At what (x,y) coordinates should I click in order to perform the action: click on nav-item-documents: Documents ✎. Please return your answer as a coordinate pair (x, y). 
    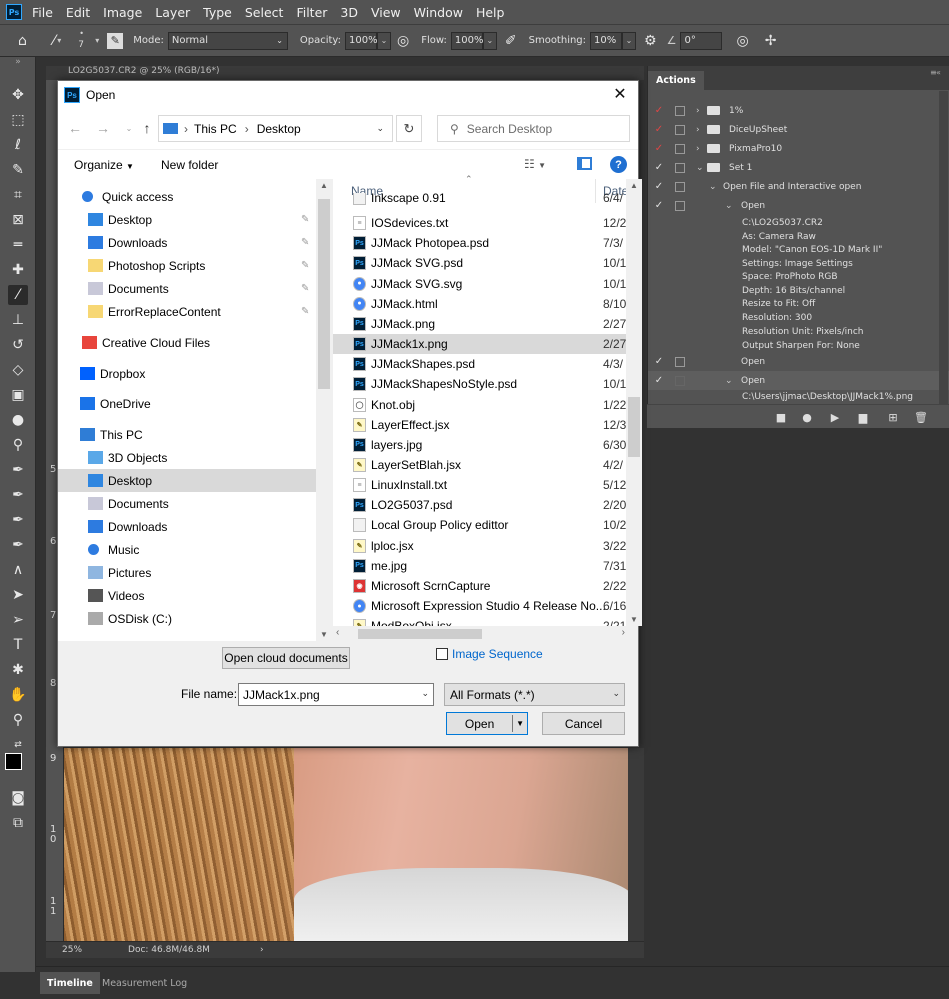
    Looking at the image, I should click on (187, 288).